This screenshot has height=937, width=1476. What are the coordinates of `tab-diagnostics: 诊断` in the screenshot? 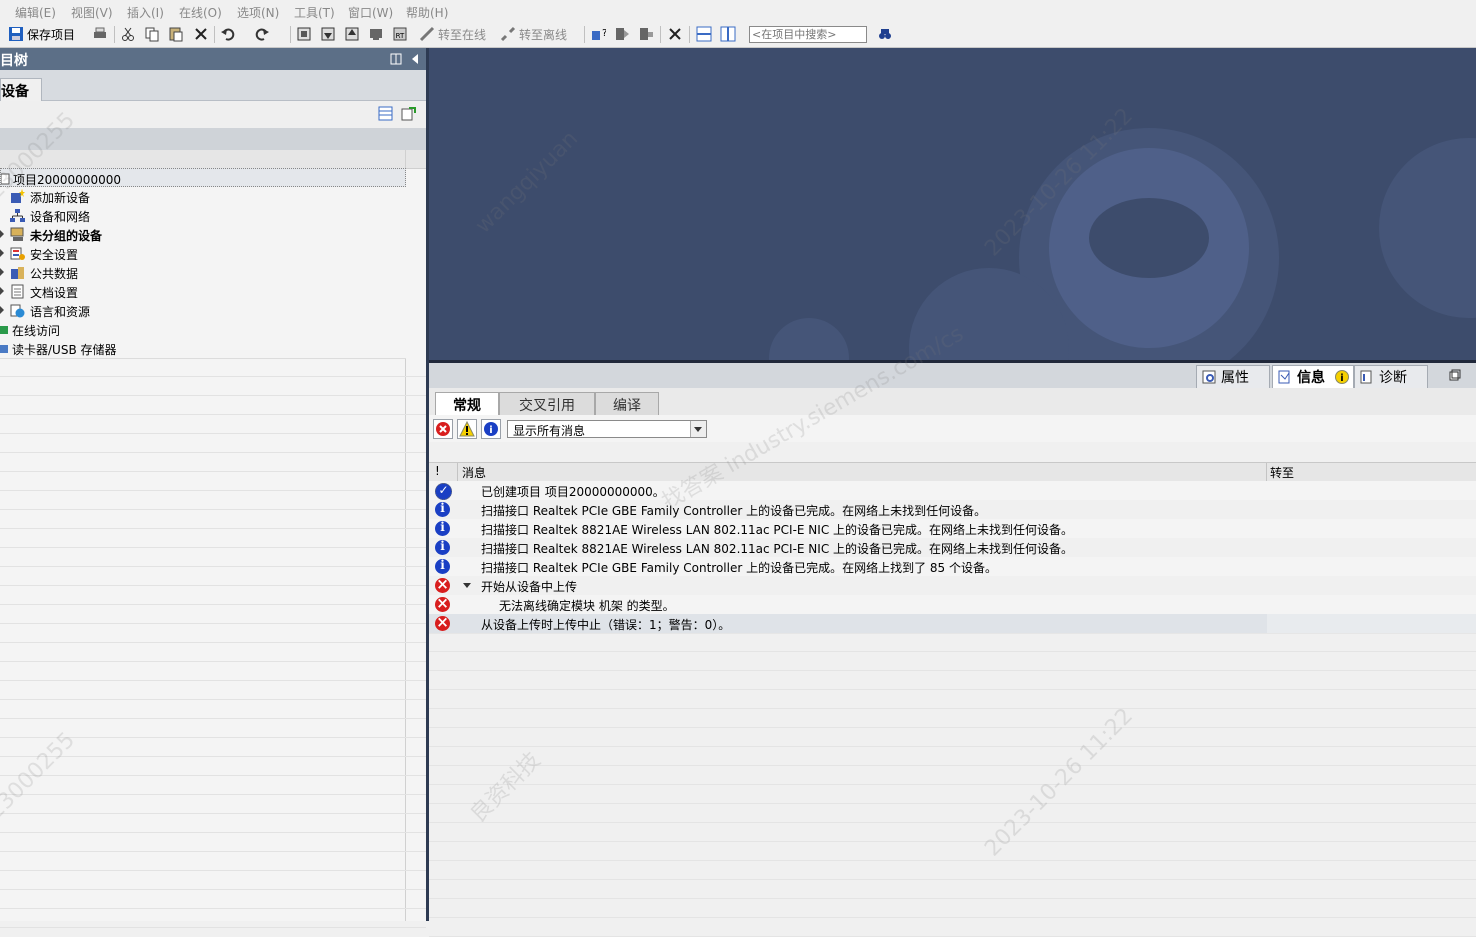 It's located at (1391, 376).